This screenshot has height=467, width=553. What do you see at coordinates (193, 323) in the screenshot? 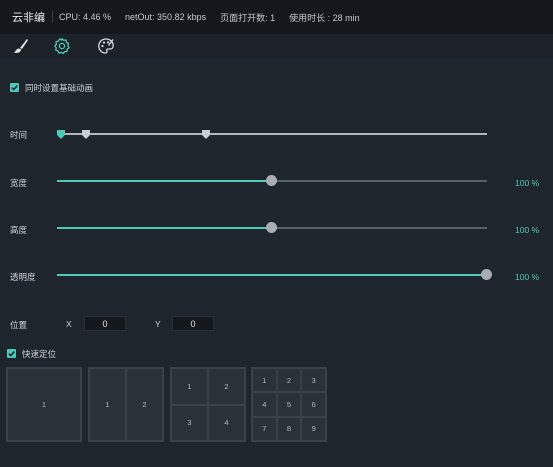
I see `y-input: 0` at bounding box center [193, 323].